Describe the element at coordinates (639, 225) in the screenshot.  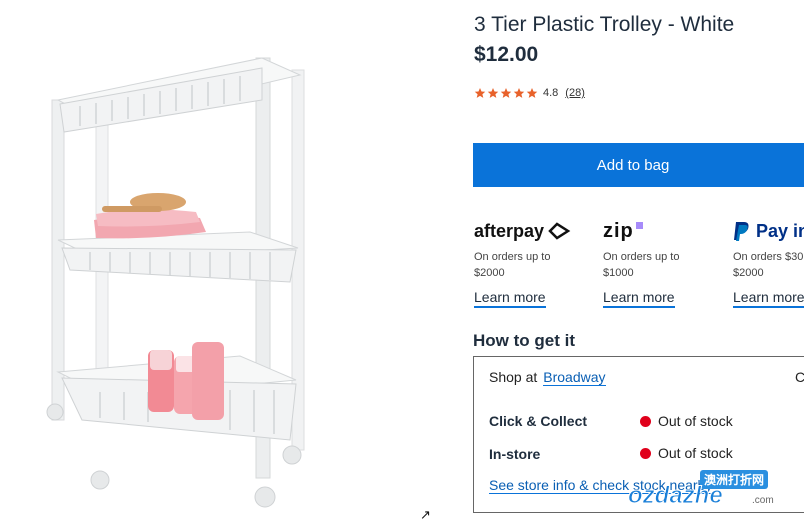
I see `zip-accent-icon` at that location.